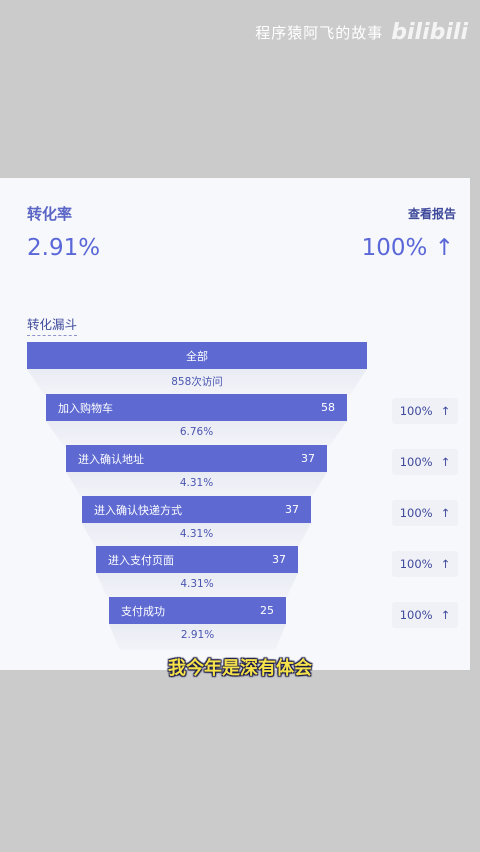  I want to click on funnel-connector: 2.91%, so click(197, 637).